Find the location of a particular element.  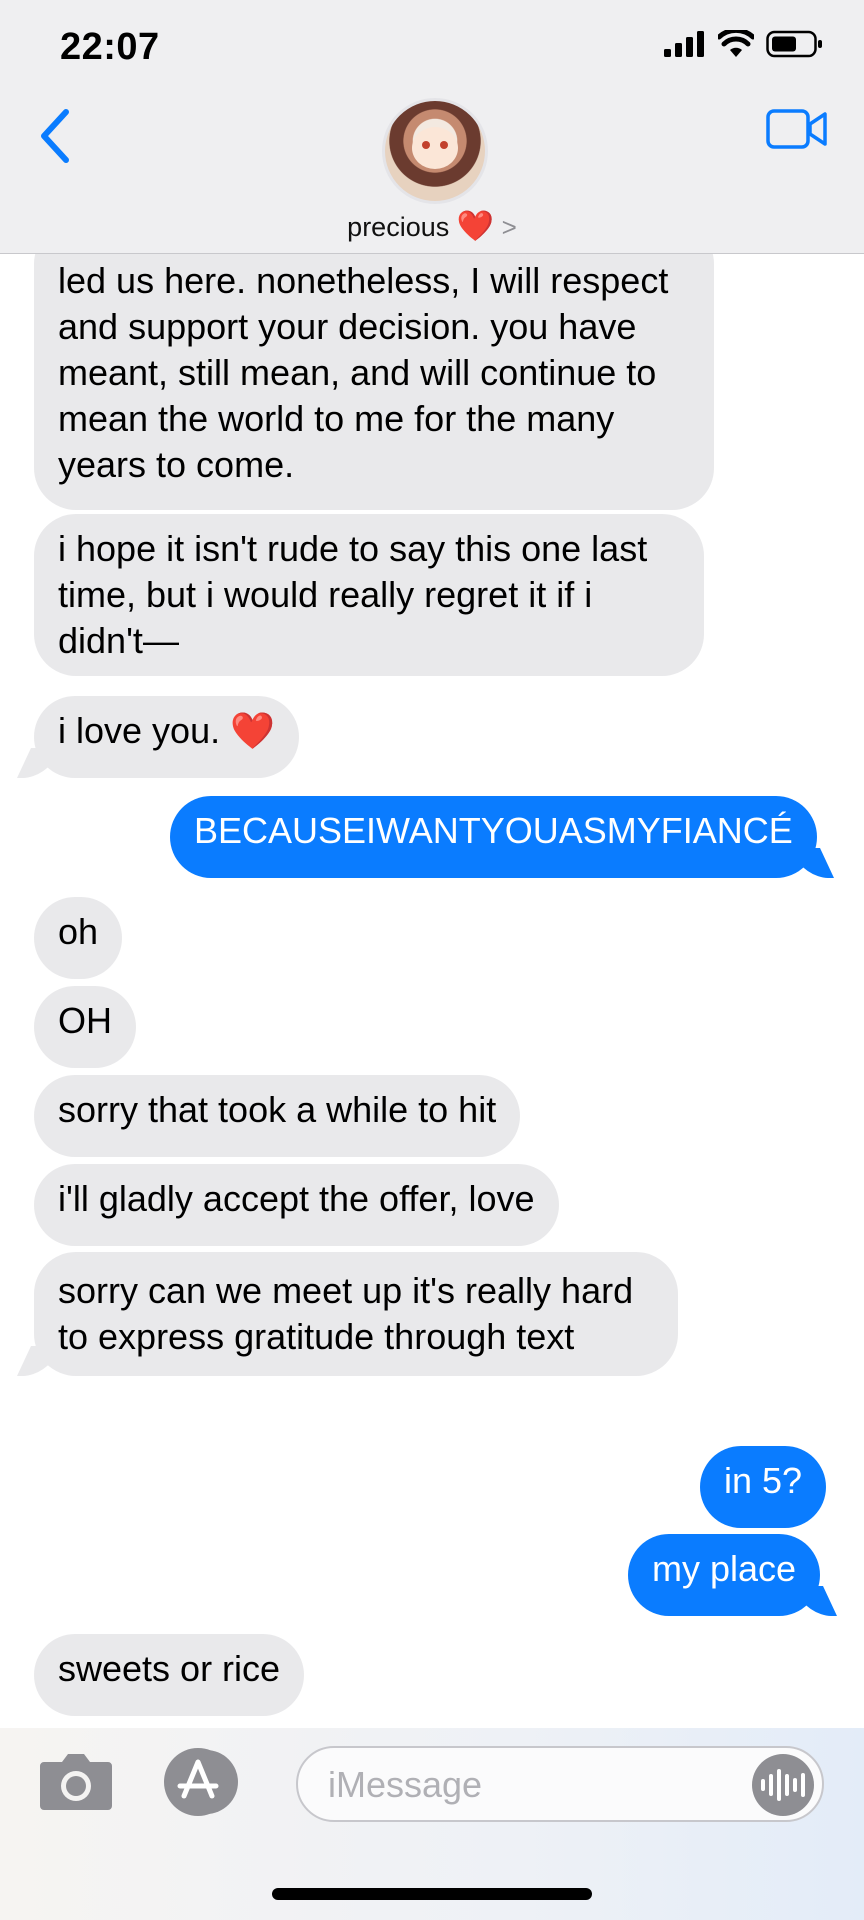

message-text: BECAUSEIWANTYOUASMYFIANCÉ is located at coordinates (493, 830).